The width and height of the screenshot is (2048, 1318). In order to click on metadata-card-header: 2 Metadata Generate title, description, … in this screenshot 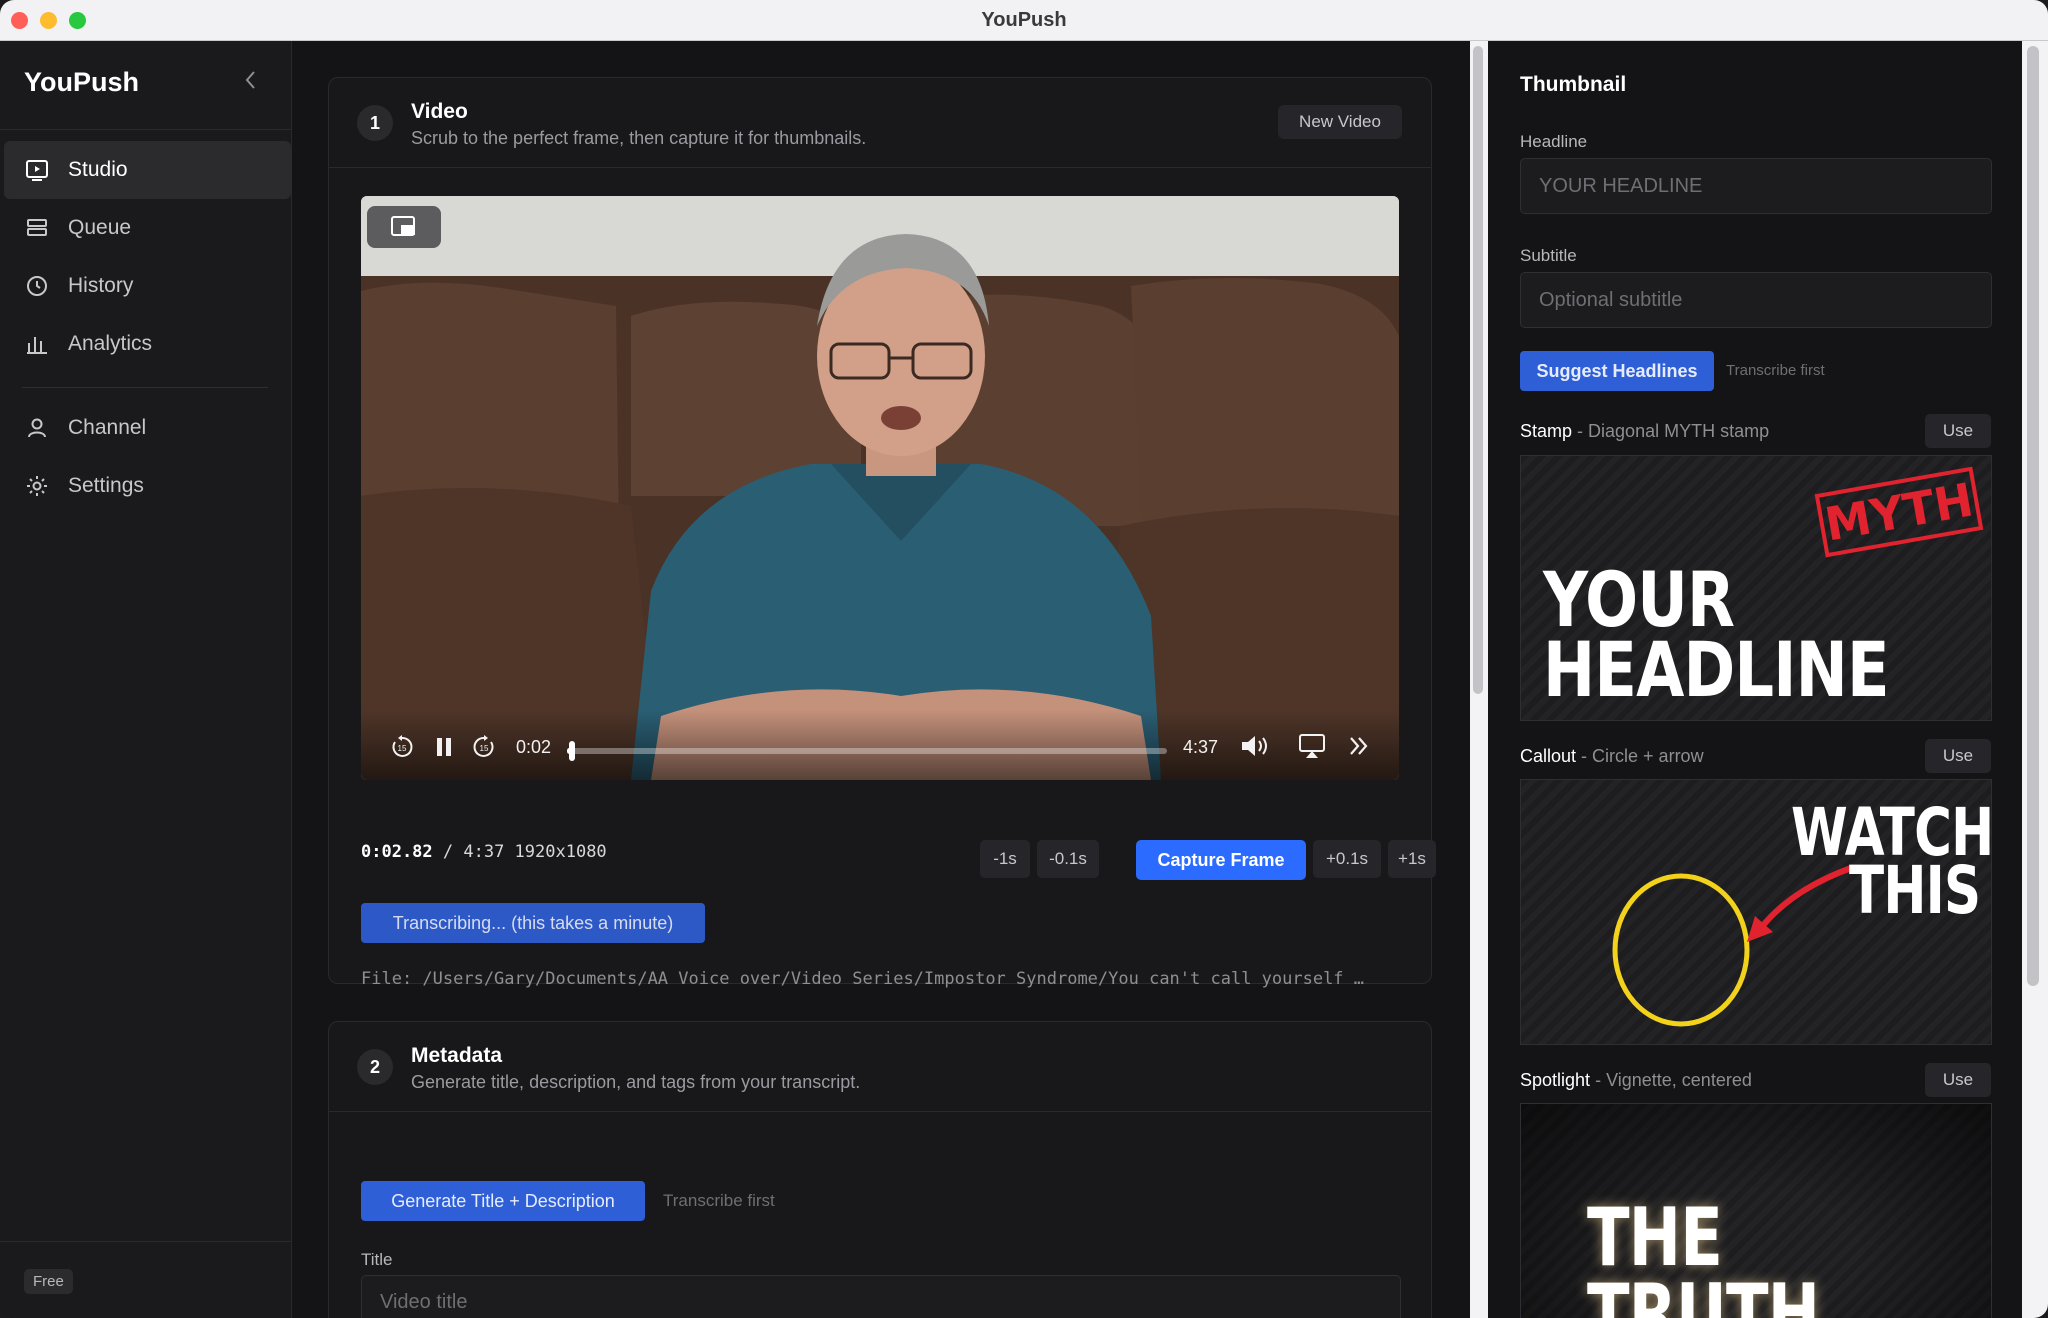, I will do `click(880, 1067)`.